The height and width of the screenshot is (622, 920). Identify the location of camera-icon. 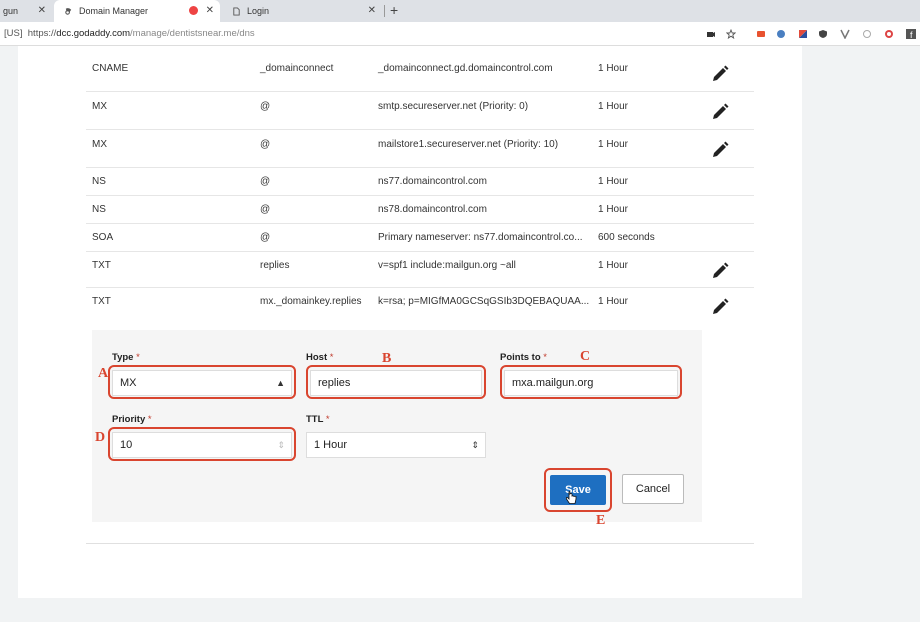
(711, 34).